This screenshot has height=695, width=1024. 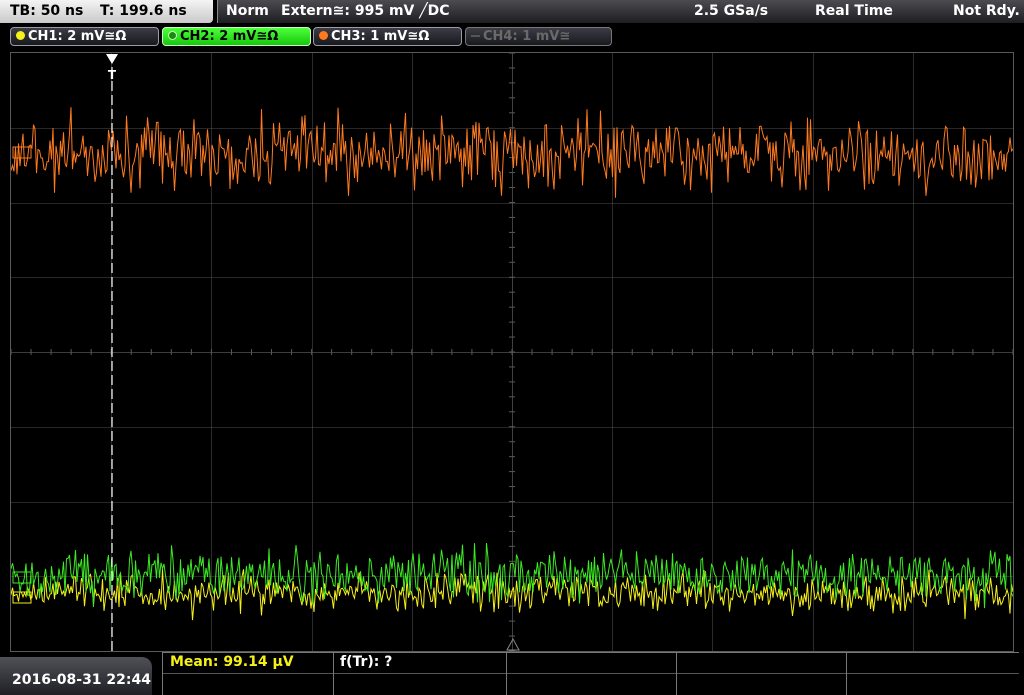 What do you see at coordinates (512, 152) in the screenshot?
I see `channel-3-trace` at bounding box center [512, 152].